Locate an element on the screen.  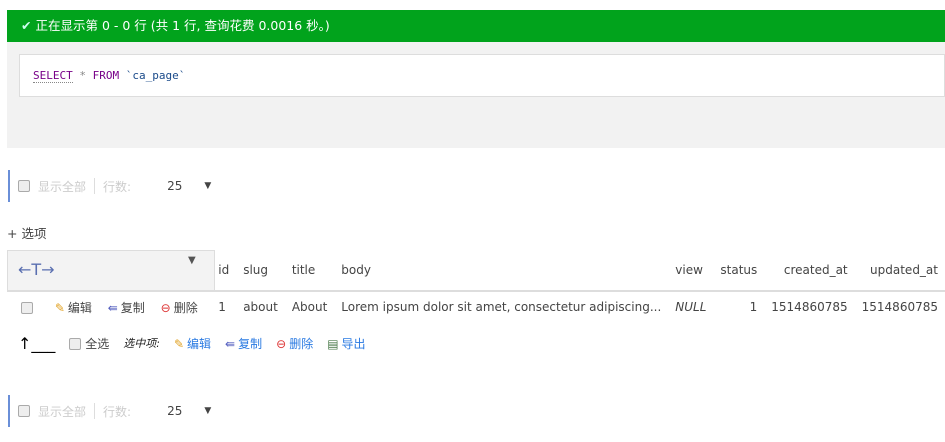
bulk-copy-button: ⇚ 复制 is located at coordinates (243, 343).